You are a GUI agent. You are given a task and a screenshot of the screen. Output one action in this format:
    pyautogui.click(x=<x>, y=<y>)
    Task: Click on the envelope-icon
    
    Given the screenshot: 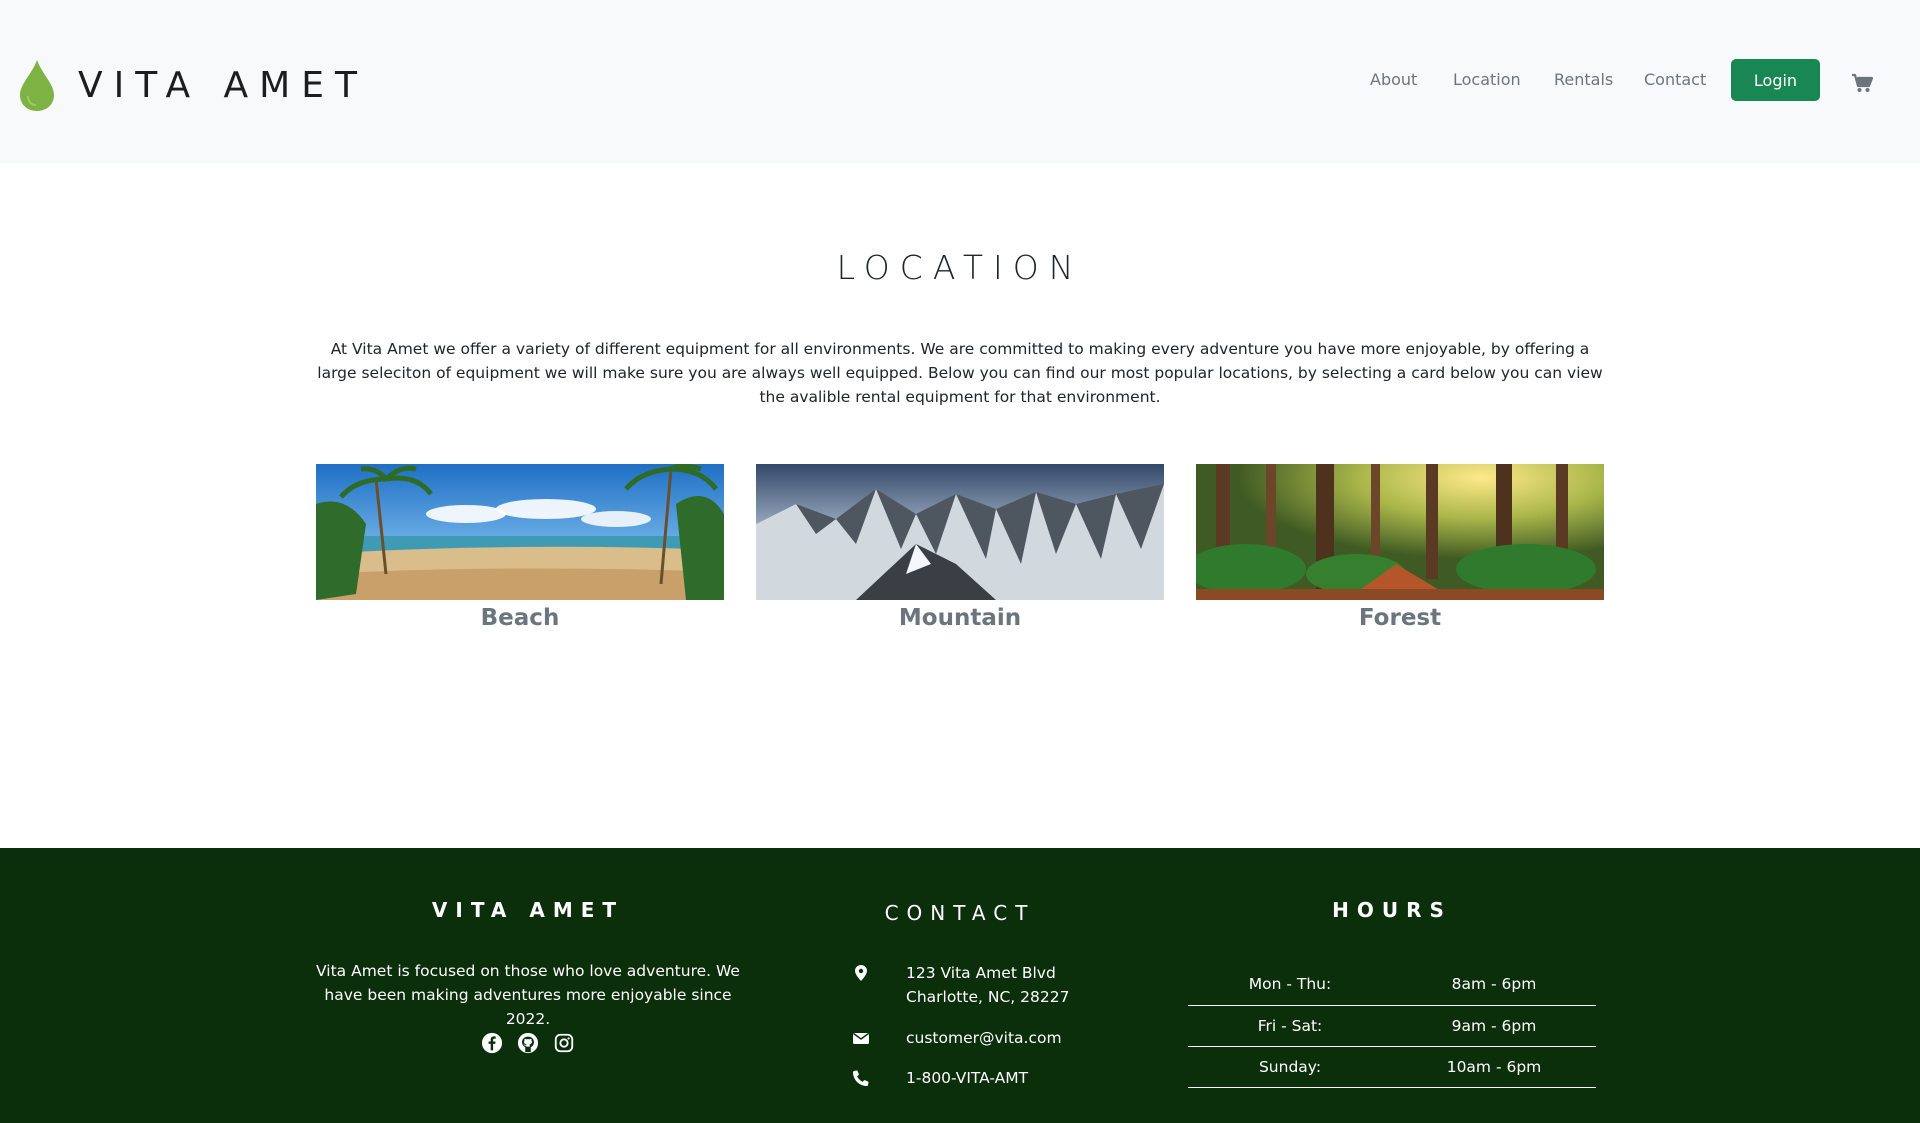 What is the action you would take?
    pyautogui.click(x=861, y=1038)
    